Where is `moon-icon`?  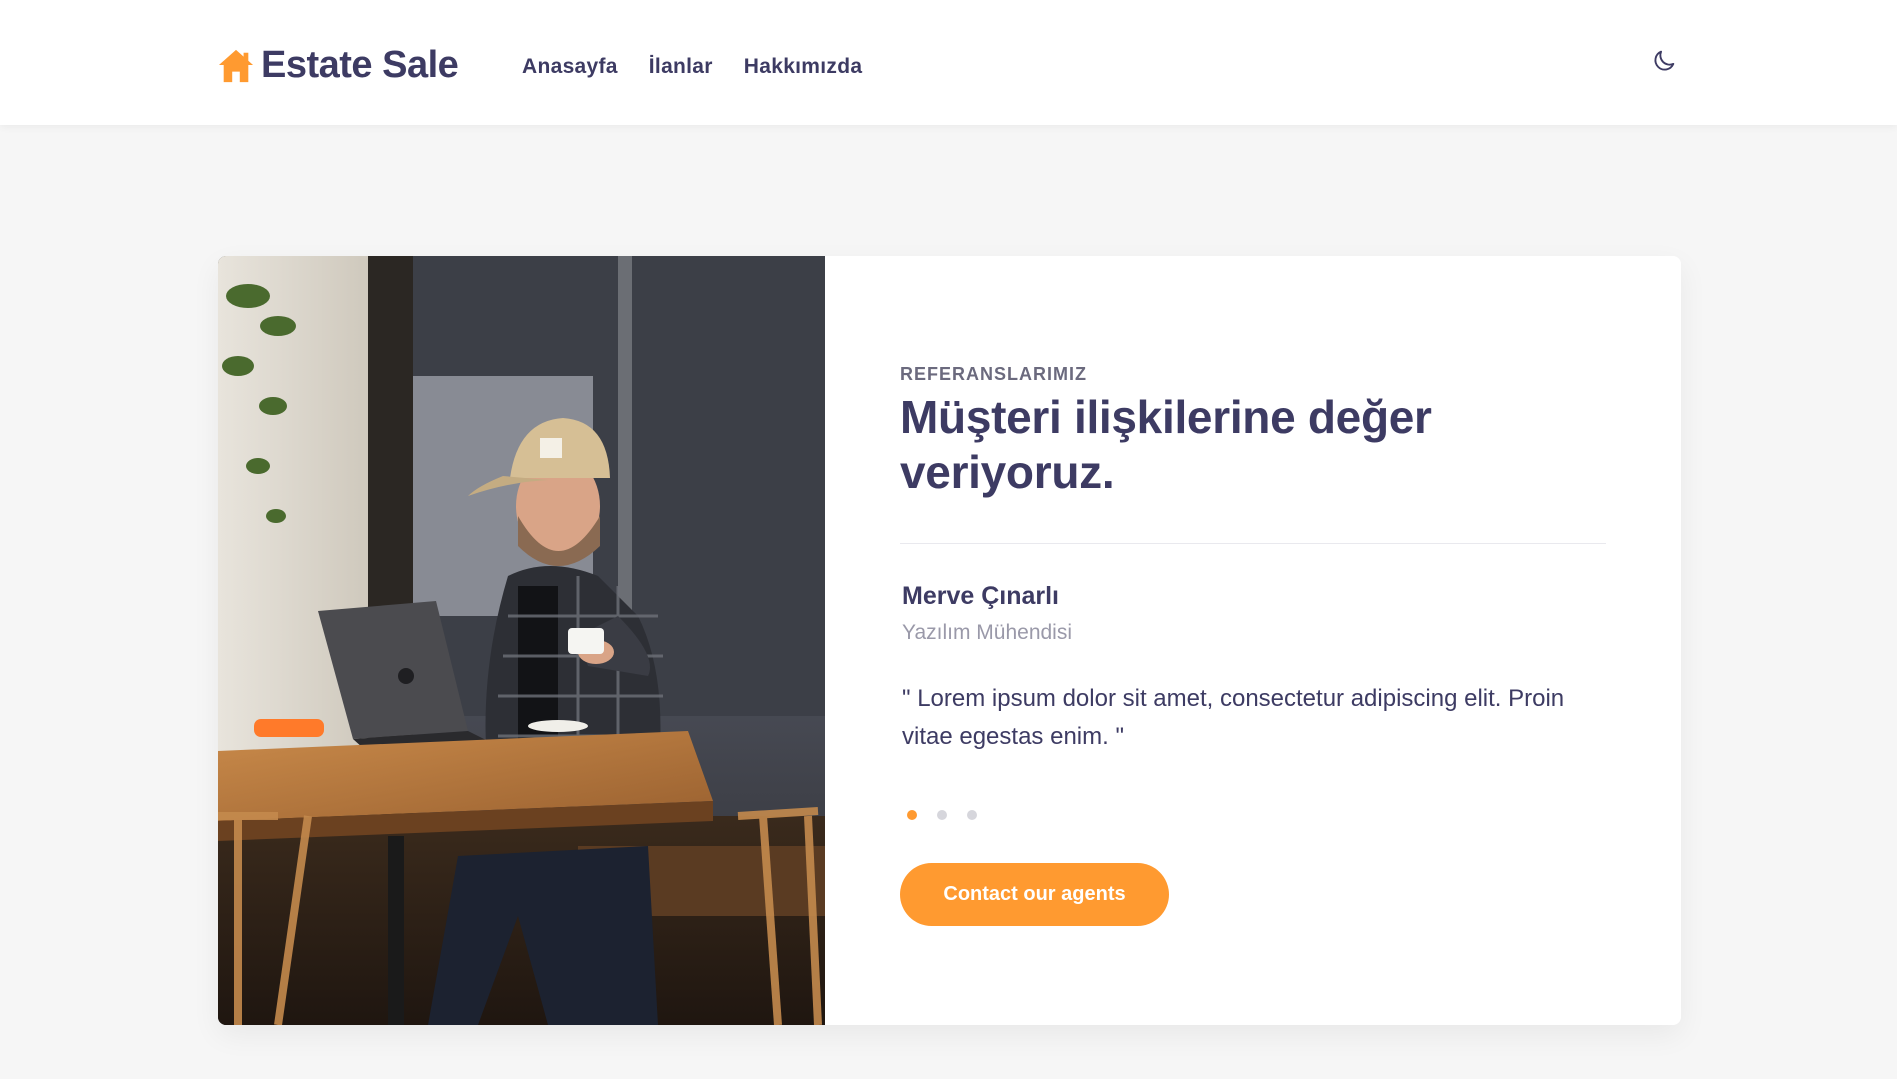 moon-icon is located at coordinates (1664, 60).